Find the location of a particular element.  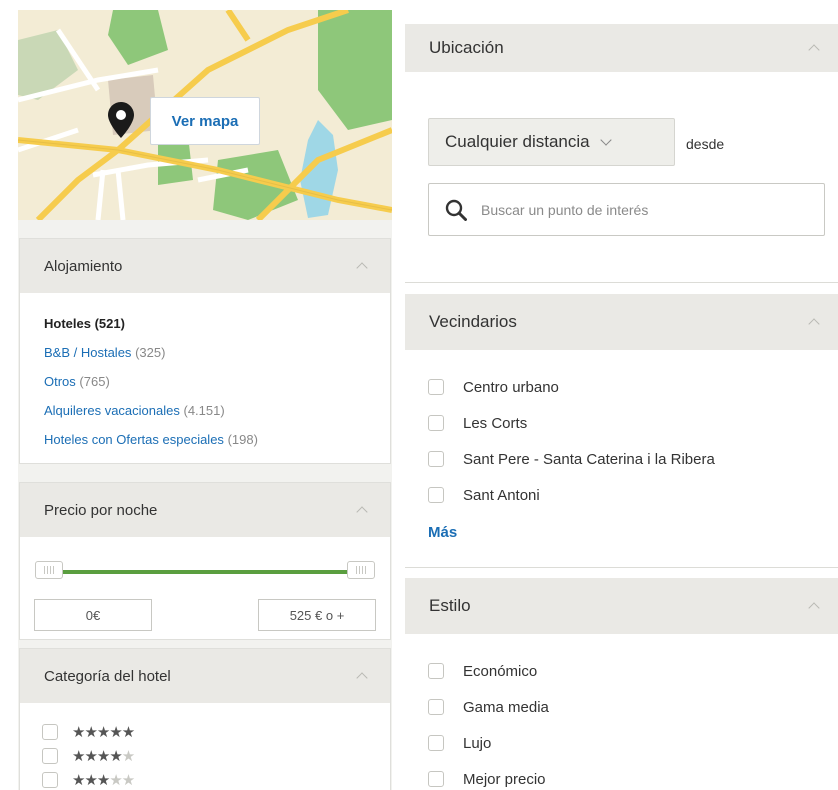

view-map-button: Ver mapa is located at coordinates (205, 121).